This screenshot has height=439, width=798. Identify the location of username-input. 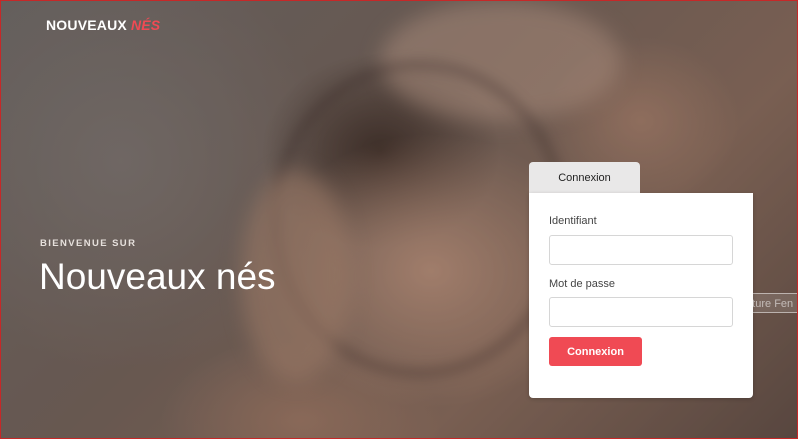
(641, 250).